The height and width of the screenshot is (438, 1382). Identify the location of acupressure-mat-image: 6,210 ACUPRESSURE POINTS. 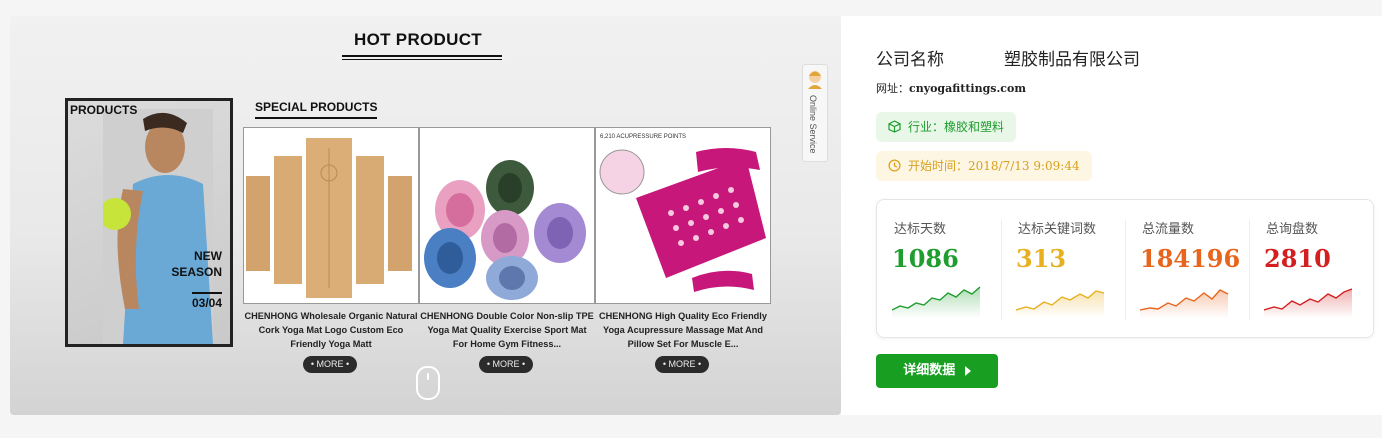
(683, 215).